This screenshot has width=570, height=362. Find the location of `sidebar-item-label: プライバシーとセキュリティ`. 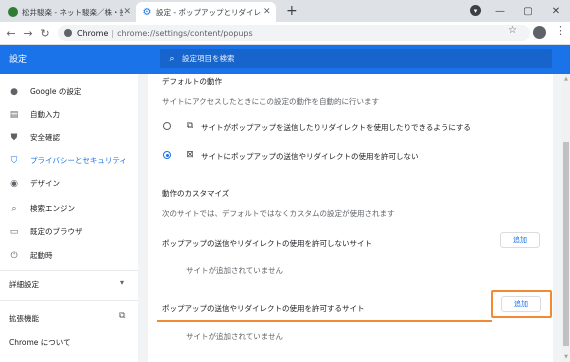

sidebar-item-label: プライバシーとセキュリティ is located at coordinates (78, 160).